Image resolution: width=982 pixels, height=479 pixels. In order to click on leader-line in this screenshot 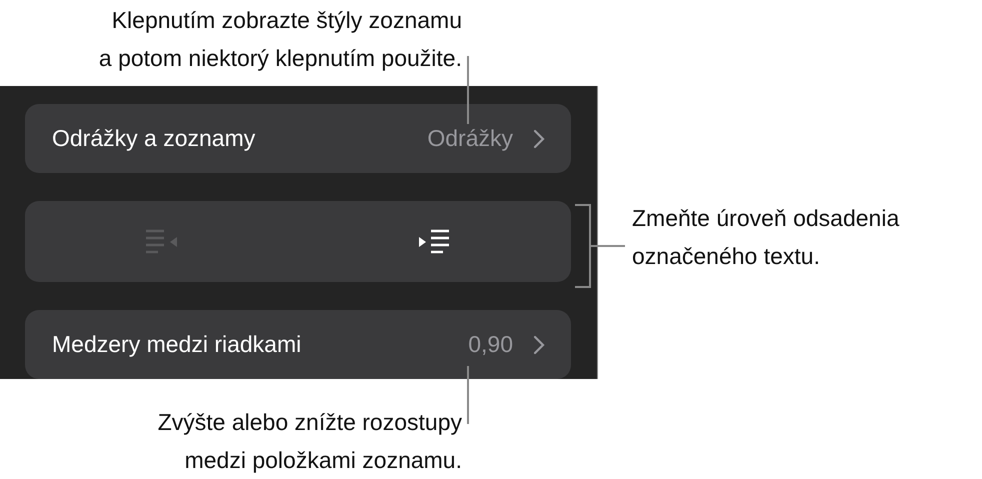, I will do `click(468, 395)`.